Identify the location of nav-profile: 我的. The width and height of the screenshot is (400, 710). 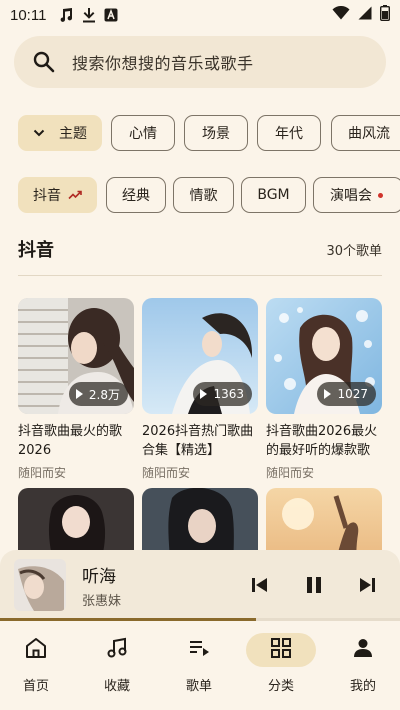
(361, 668).